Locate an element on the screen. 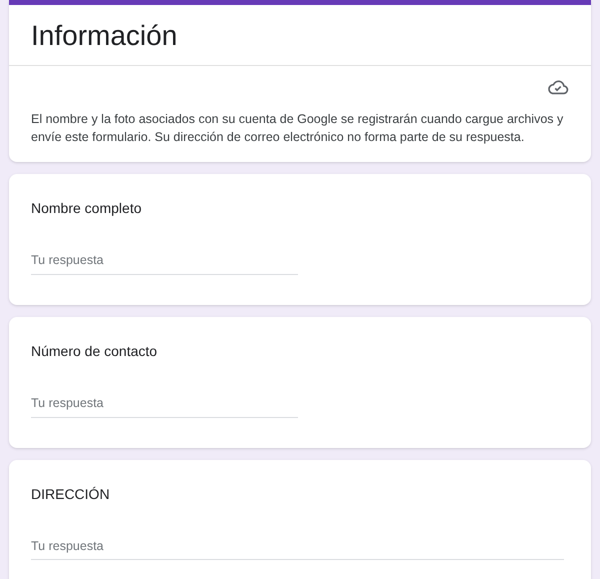 This screenshot has height=579, width=600. question-label: DIRECCIÓN is located at coordinates (71, 494).